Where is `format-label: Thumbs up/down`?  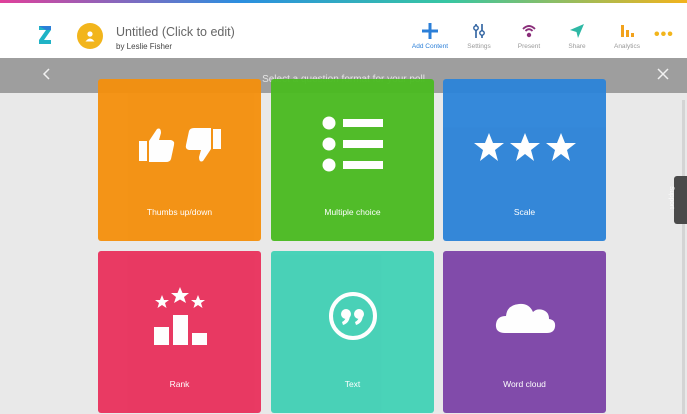
format-label: Thumbs up/down is located at coordinates (179, 212).